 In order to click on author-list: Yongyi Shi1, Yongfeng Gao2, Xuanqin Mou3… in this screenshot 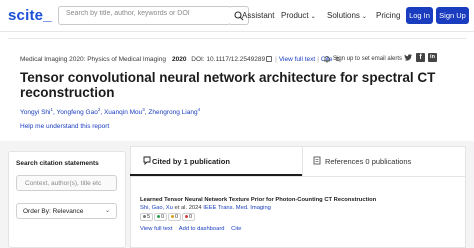, I will do `click(110, 112)`.